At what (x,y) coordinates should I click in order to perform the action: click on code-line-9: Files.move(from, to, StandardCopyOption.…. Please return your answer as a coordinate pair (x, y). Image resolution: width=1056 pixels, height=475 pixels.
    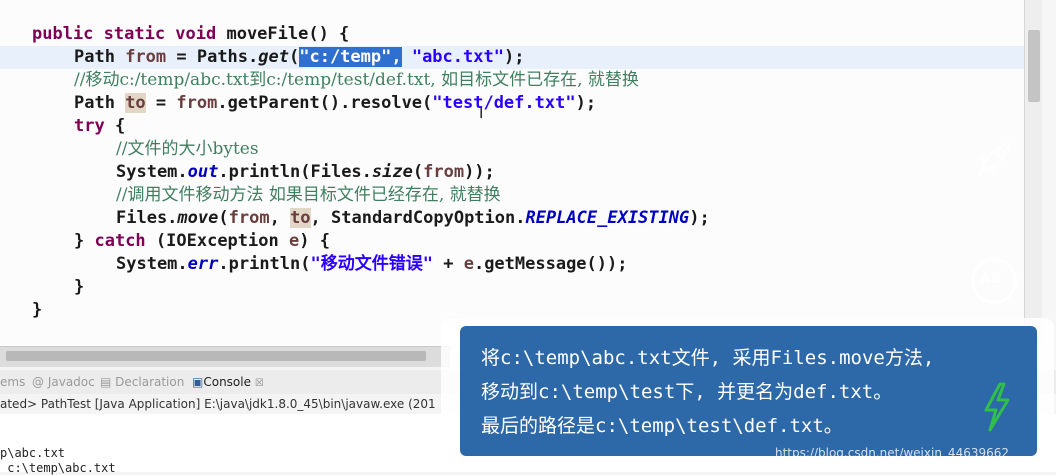
    Looking at the image, I should click on (413, 218).